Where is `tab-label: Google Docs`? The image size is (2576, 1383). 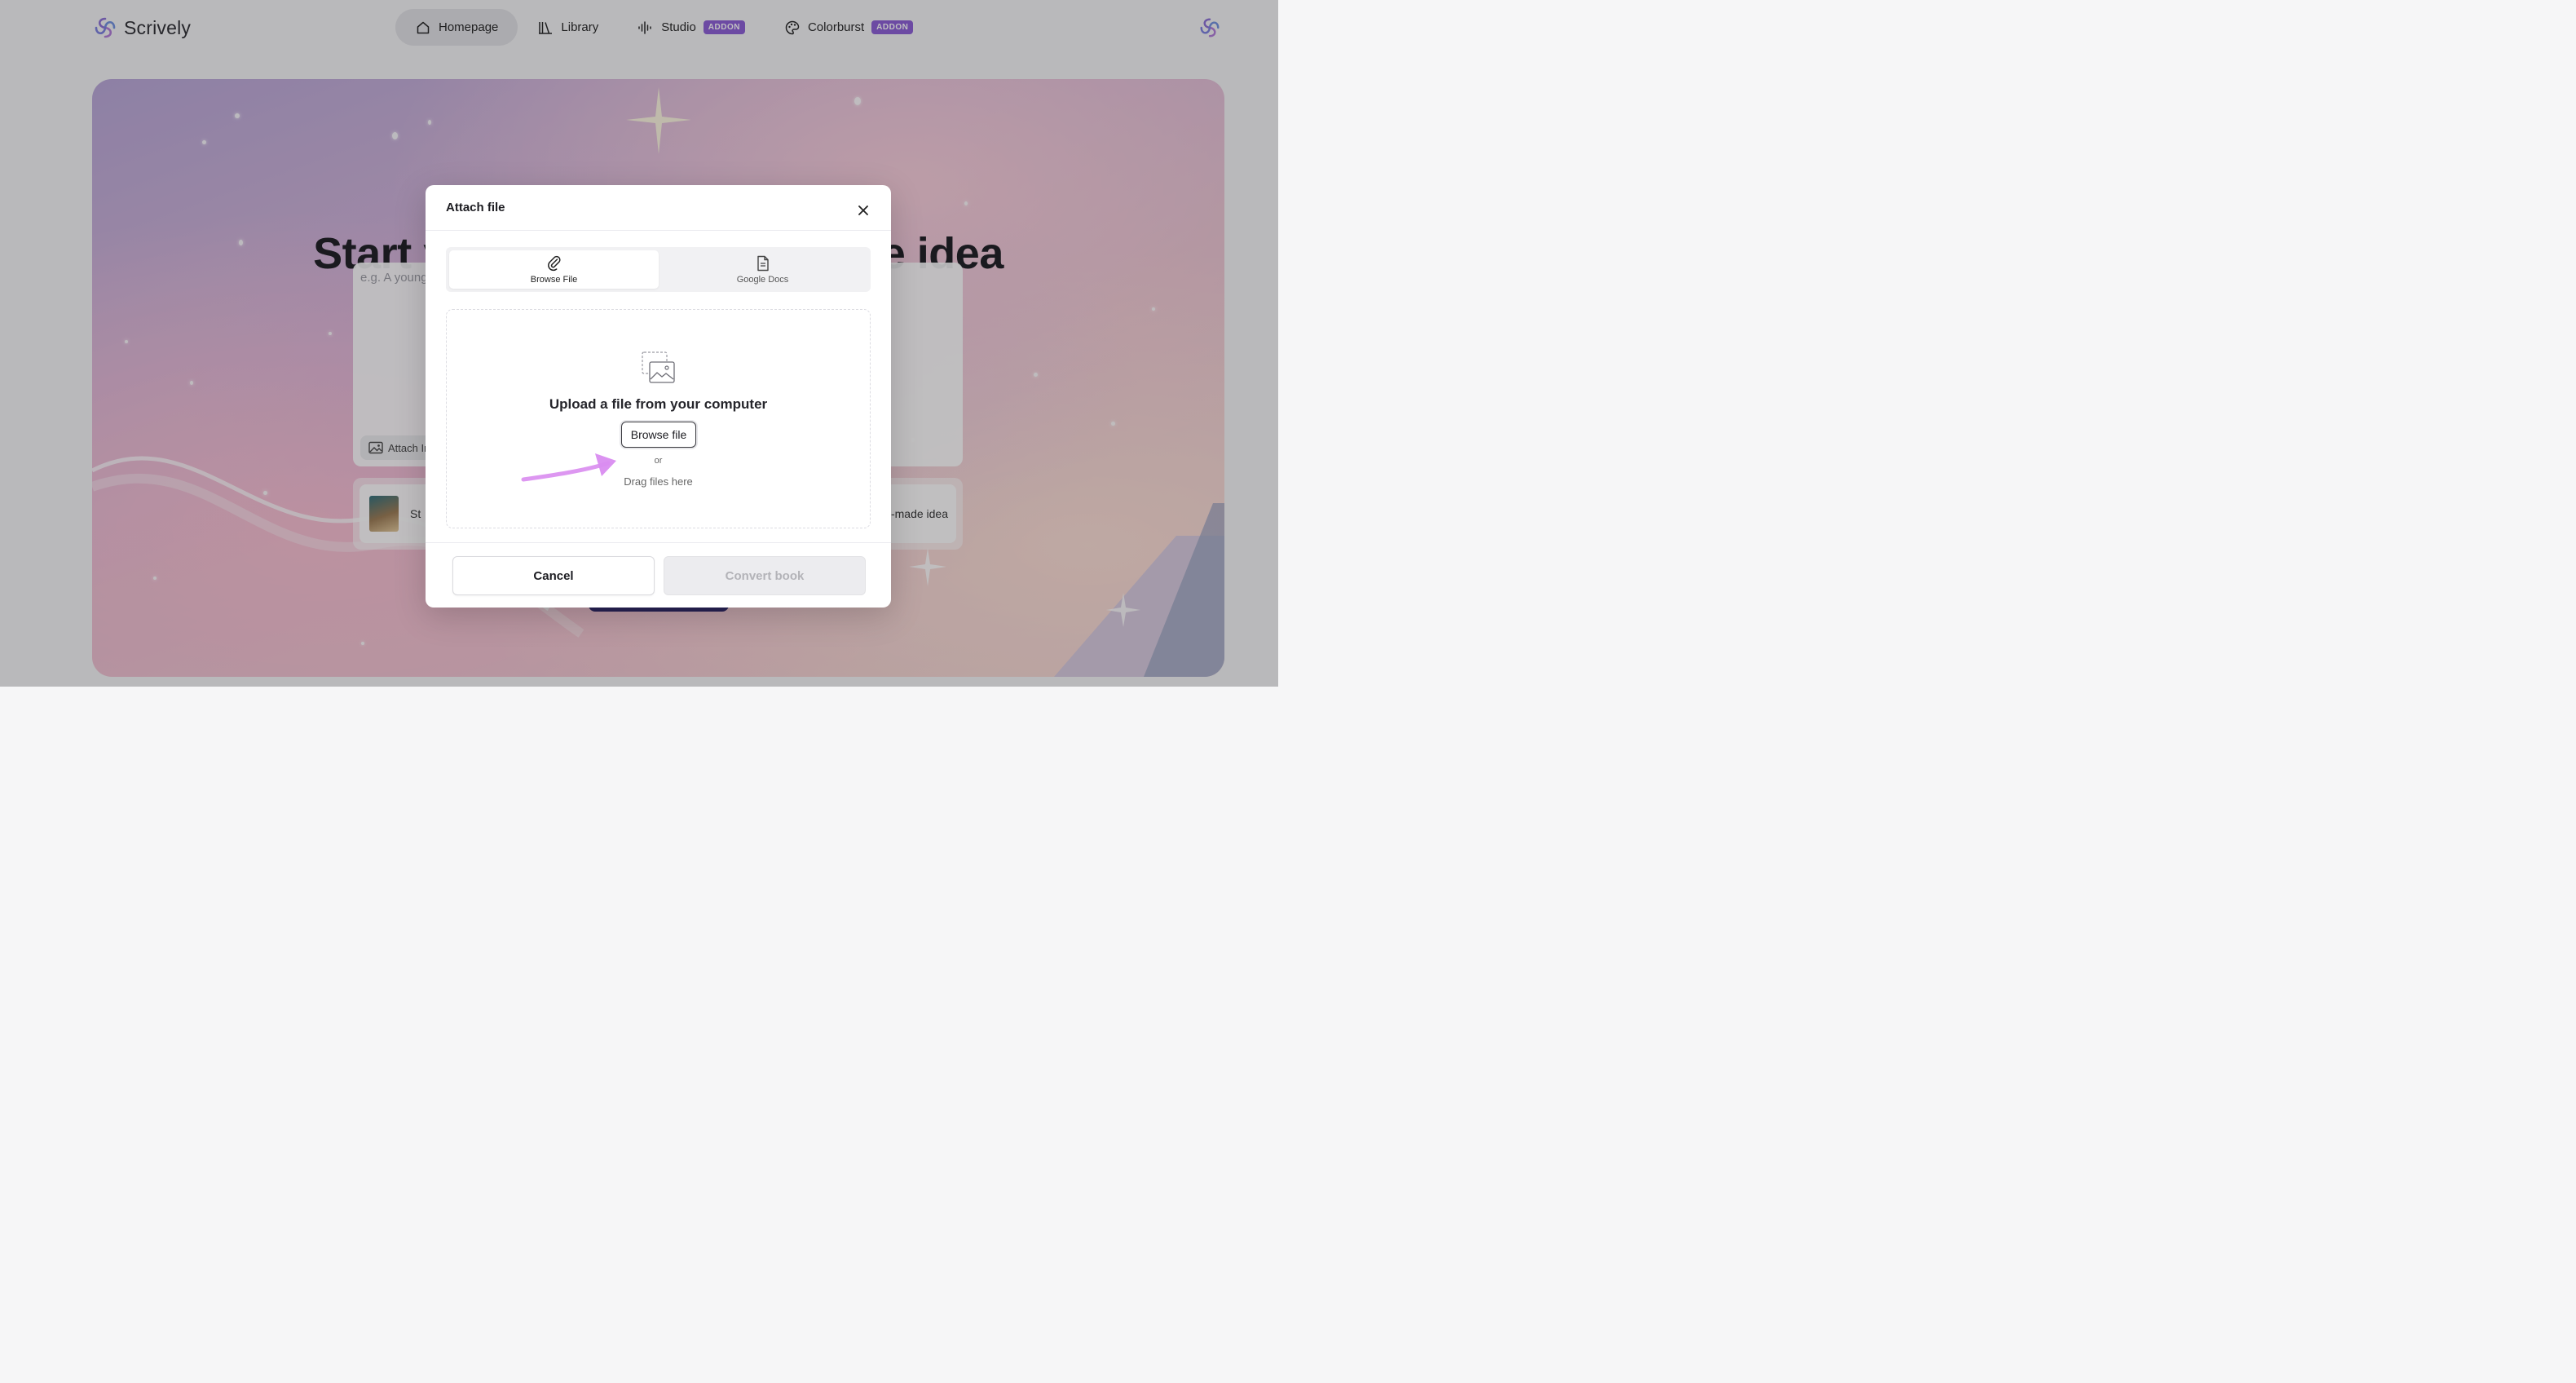
tab-label: Google Docs is located at coordinates (762, 279).